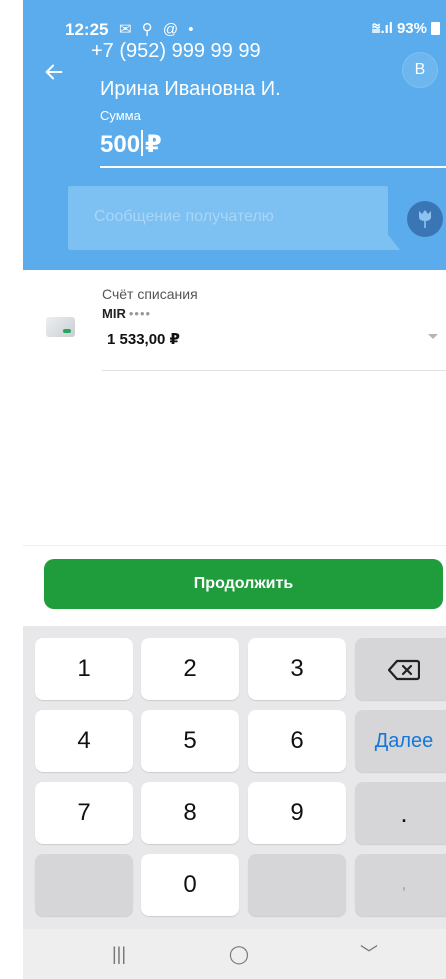 This screenshot has height=979, width=446. I want to click on continue-button: Продолжить, so click(243, 584).